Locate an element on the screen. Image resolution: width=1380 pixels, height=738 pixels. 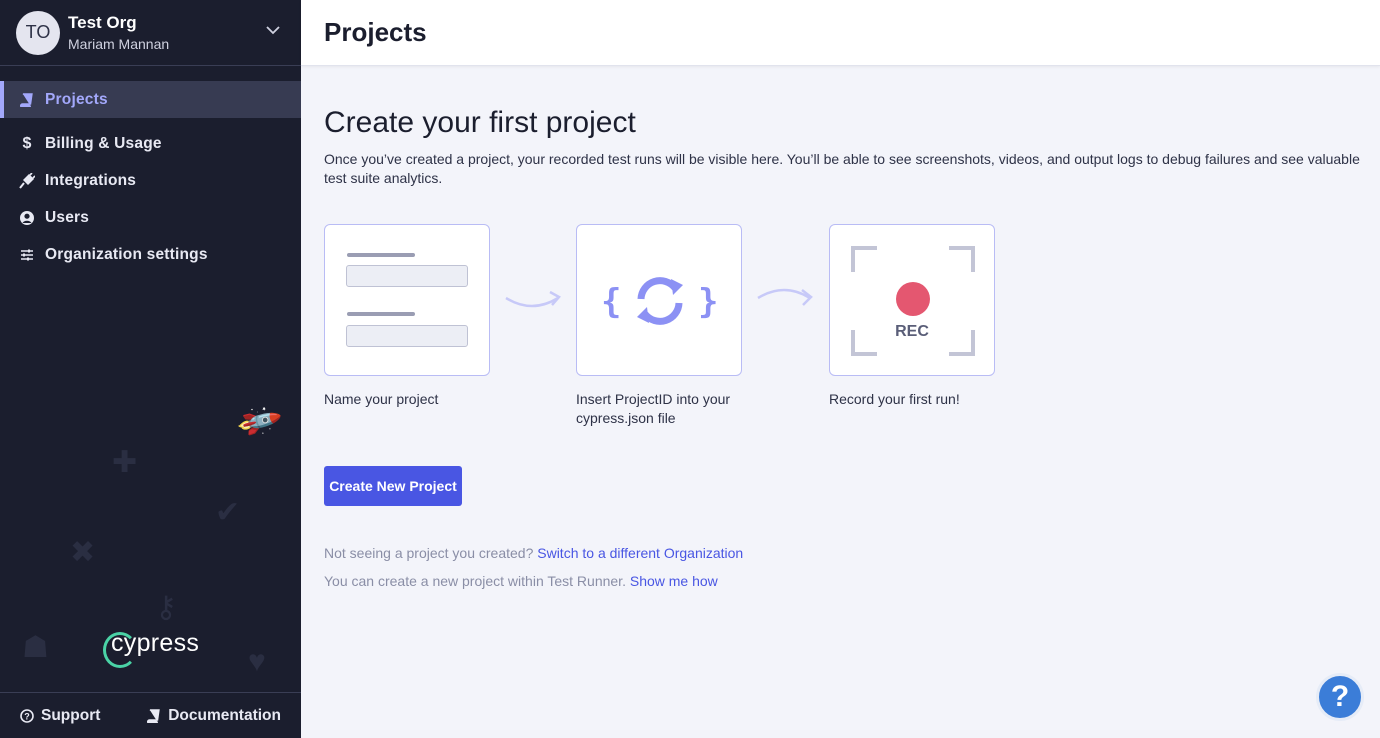
help-button: ? is located at coordinates (1340, 697).